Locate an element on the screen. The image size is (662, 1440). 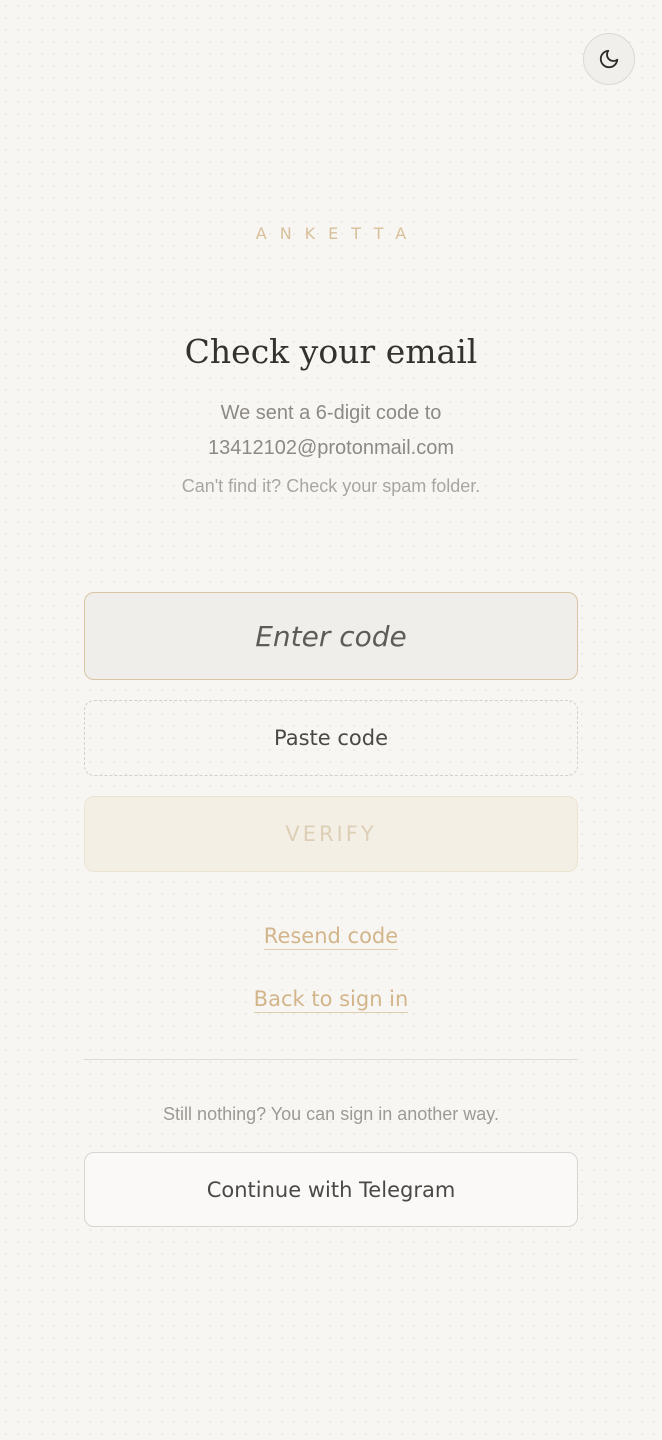
resend-code-link-wrapper: Resend code is located at coordinates (331, 937).